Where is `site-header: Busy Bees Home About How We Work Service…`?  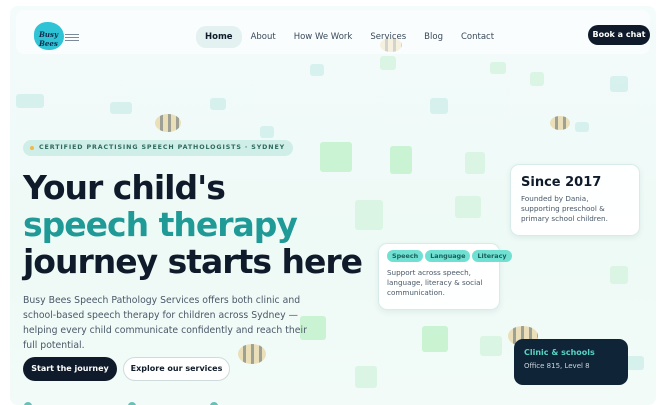 site-header: Busy Bees Home About How We Work Service… is located at coordinates (333, 32).